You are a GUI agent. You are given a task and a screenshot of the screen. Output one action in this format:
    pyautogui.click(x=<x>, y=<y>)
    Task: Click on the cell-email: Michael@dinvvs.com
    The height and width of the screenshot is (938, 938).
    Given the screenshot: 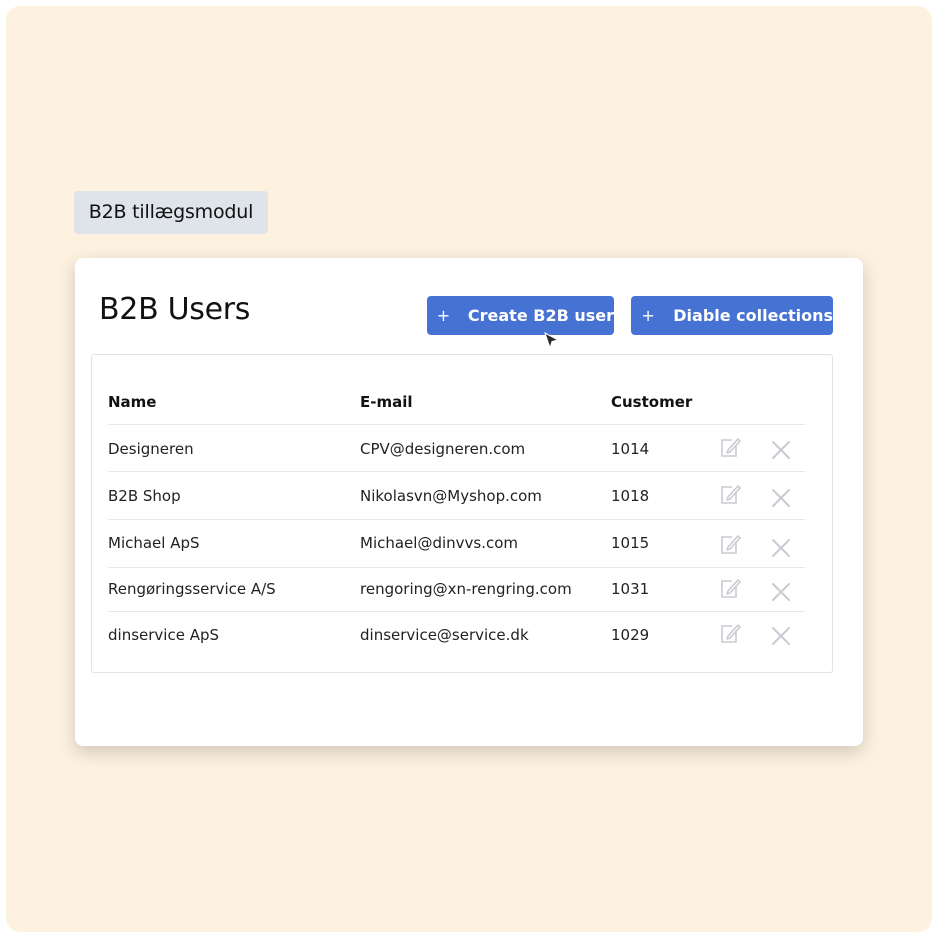 What is the action you would take?
    pyautogui.click(x=439, y=543)
    